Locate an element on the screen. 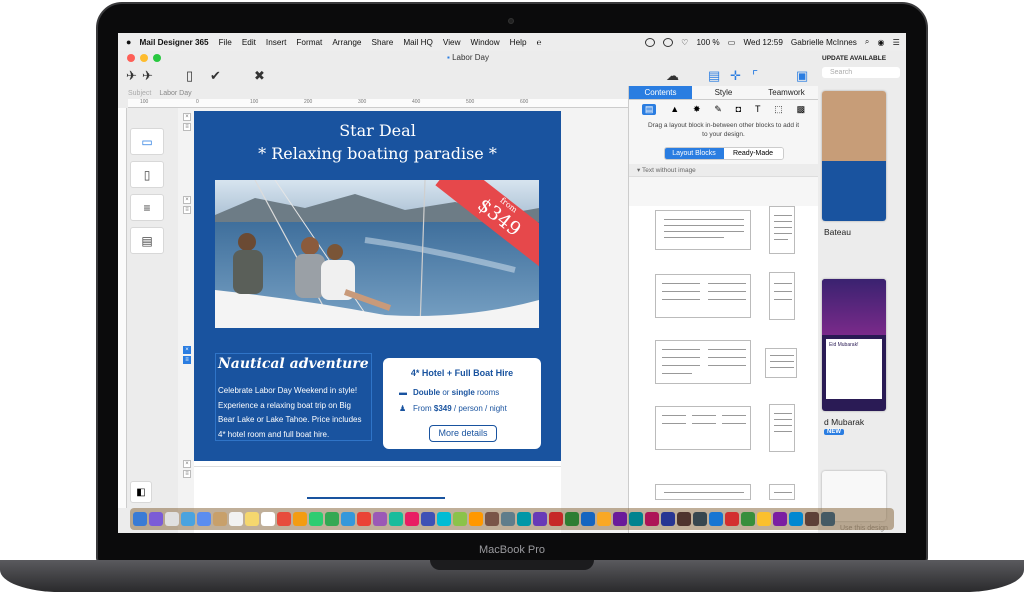 The width and height of the screenshot is (1024, 608). layout-block-icon: ▤ is located at coordinates (649, 109).